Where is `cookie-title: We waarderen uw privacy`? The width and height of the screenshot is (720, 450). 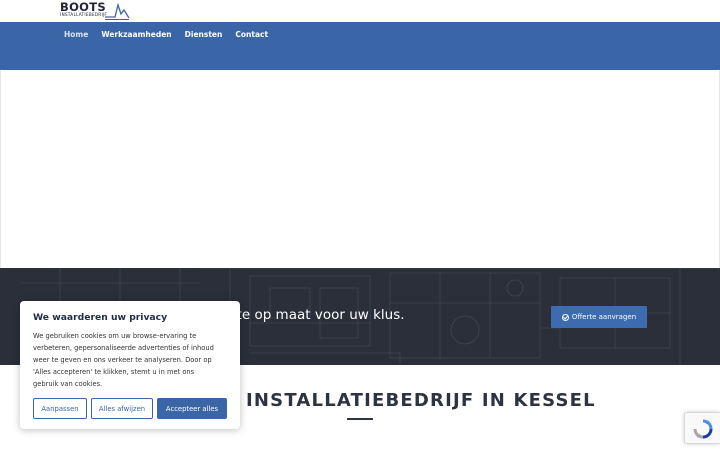 cookie-title: We waarderen uw privacy is located at coordinates (100, 317).